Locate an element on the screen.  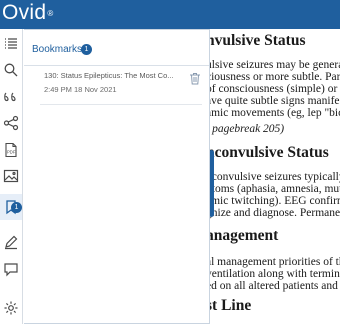
bookmark-count-badge: 1 is located at coordinates (16, 207).